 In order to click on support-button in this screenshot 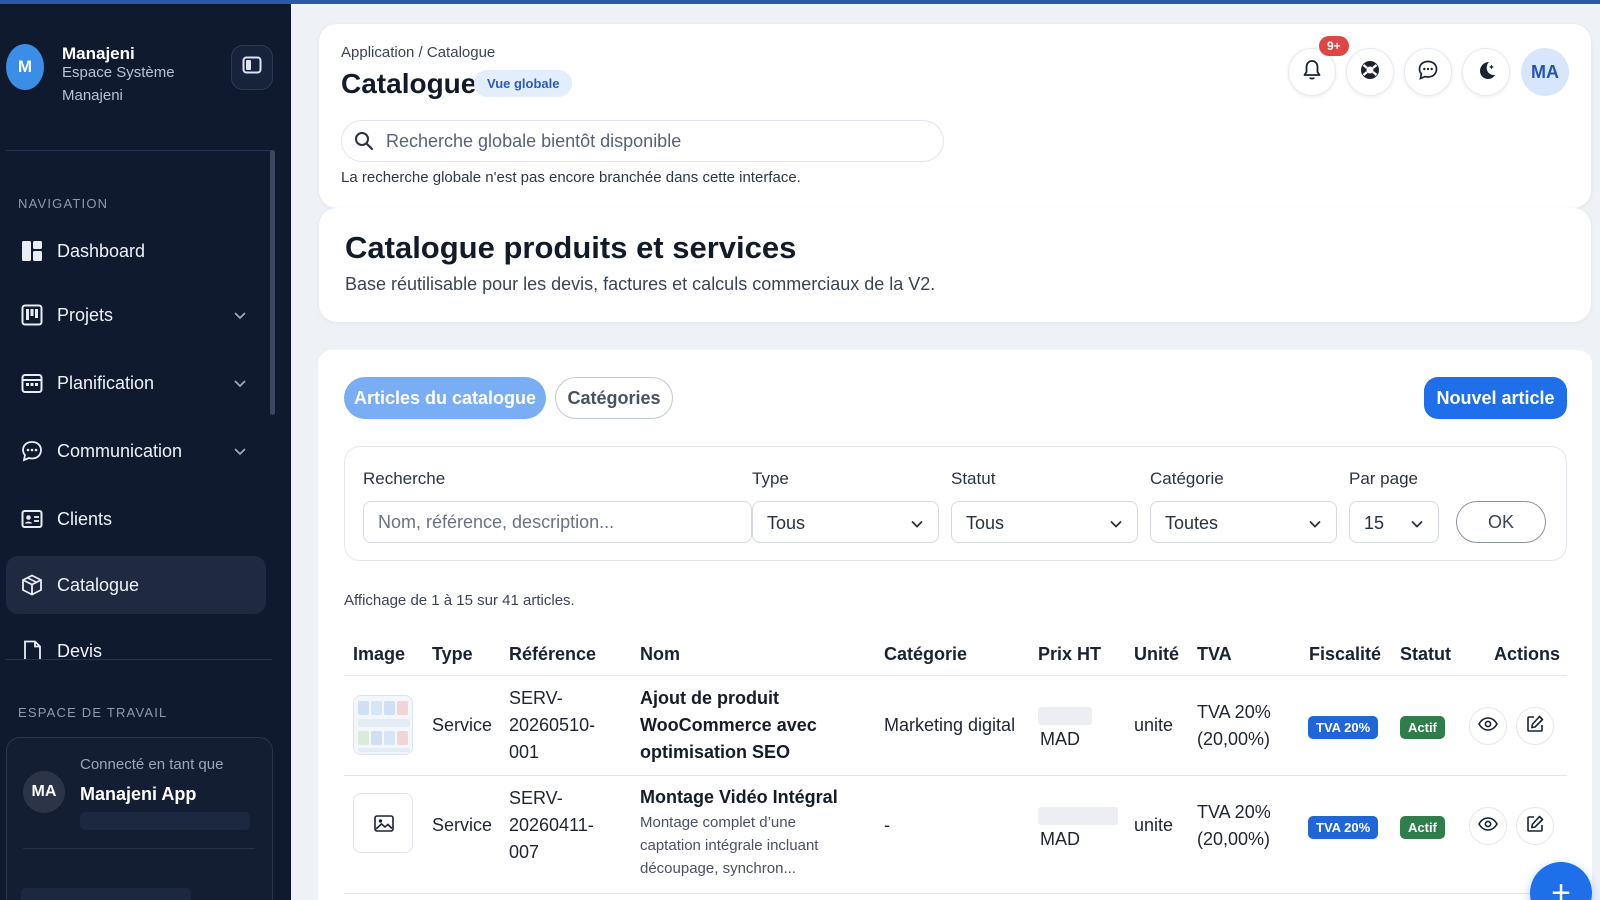, I will do `click(1370, 72)`.